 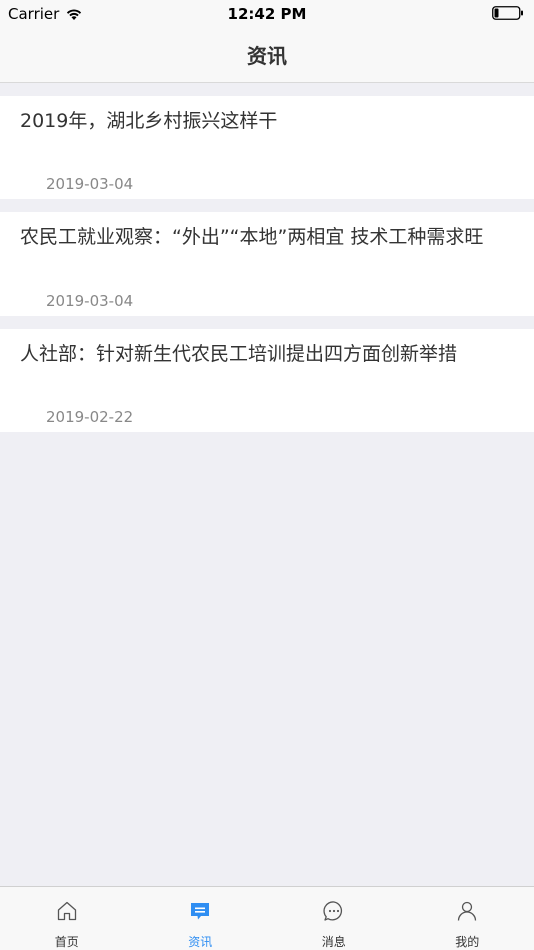 I want to click on tab-home: 首页, so click(x=67, y=918).